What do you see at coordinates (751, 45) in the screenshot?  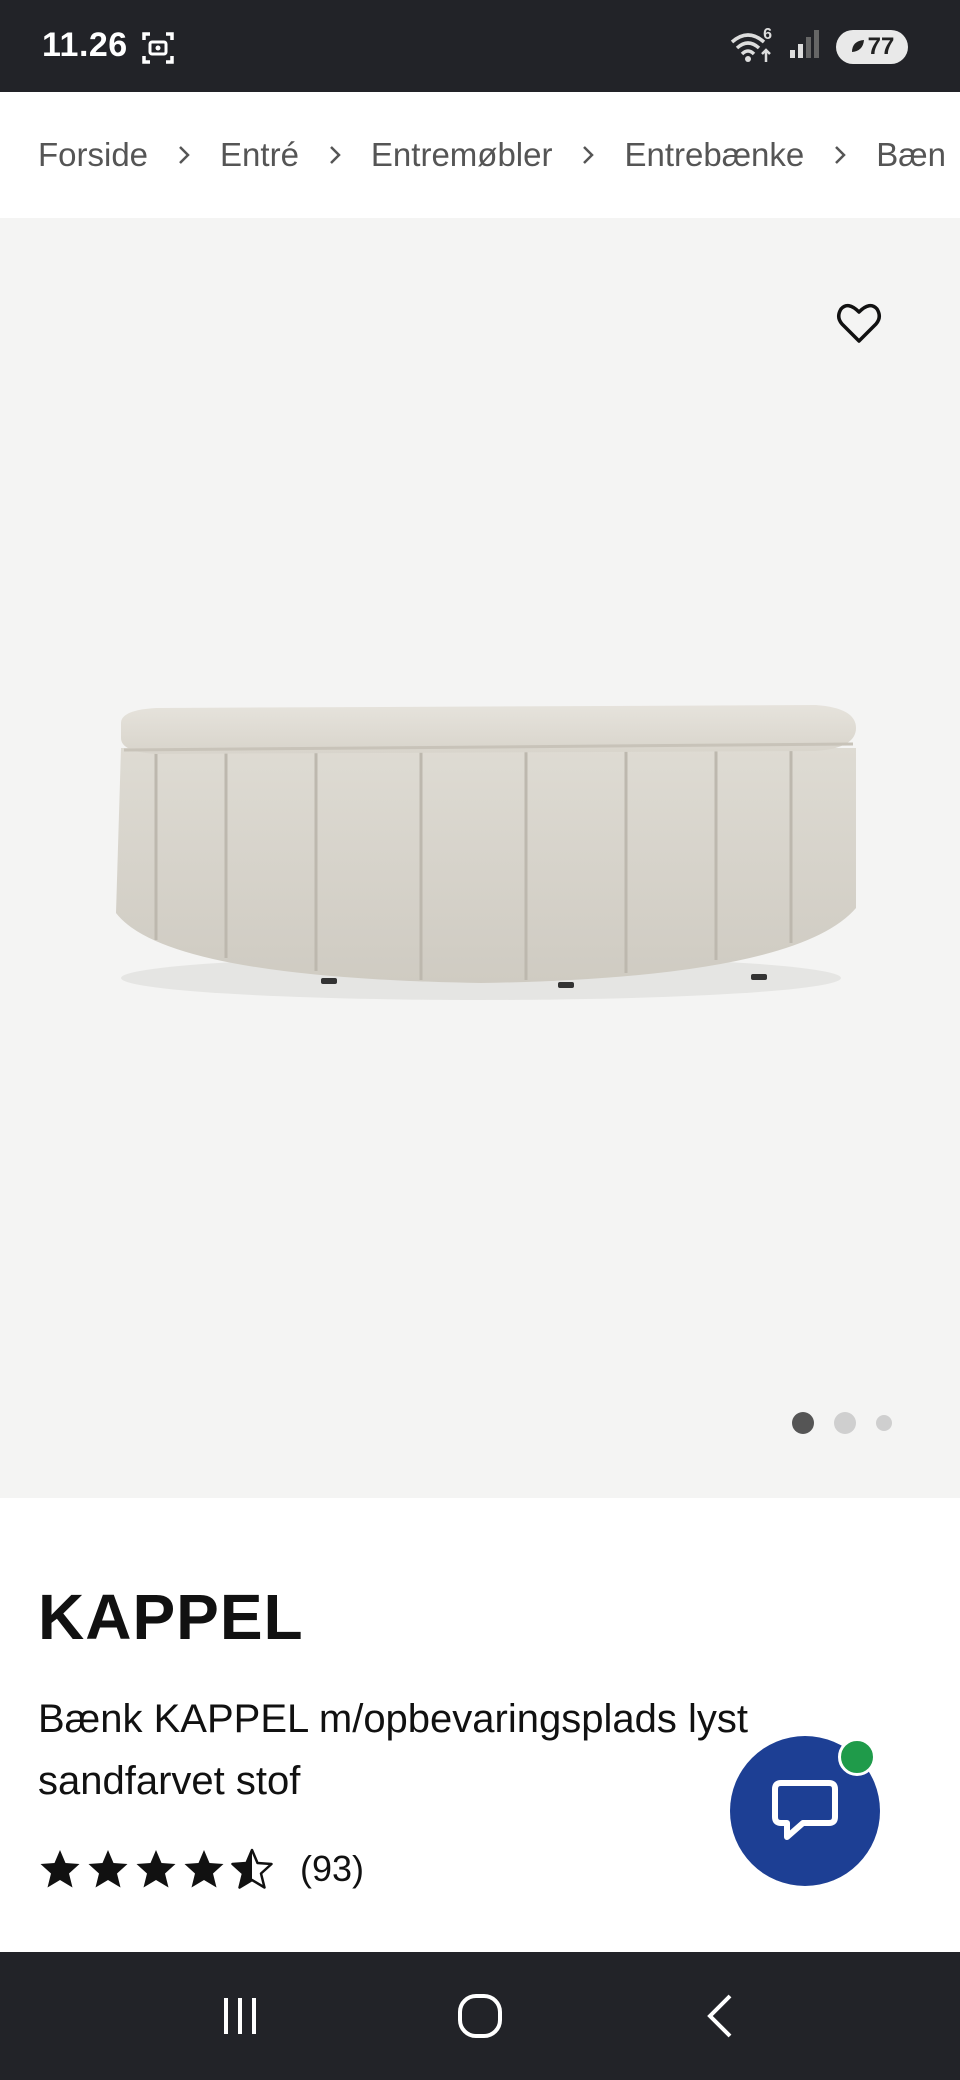 I see `wifi-icon: 6` at bounding box center [751, 45].